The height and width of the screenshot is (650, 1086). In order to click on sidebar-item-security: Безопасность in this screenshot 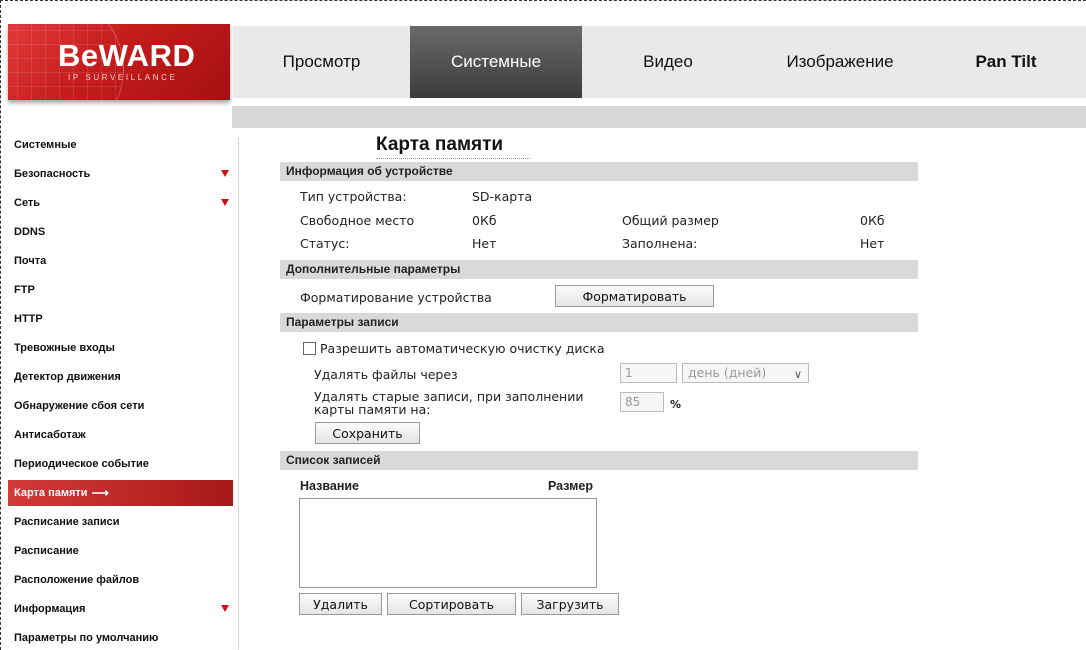, I will do `click(120, 173)`.